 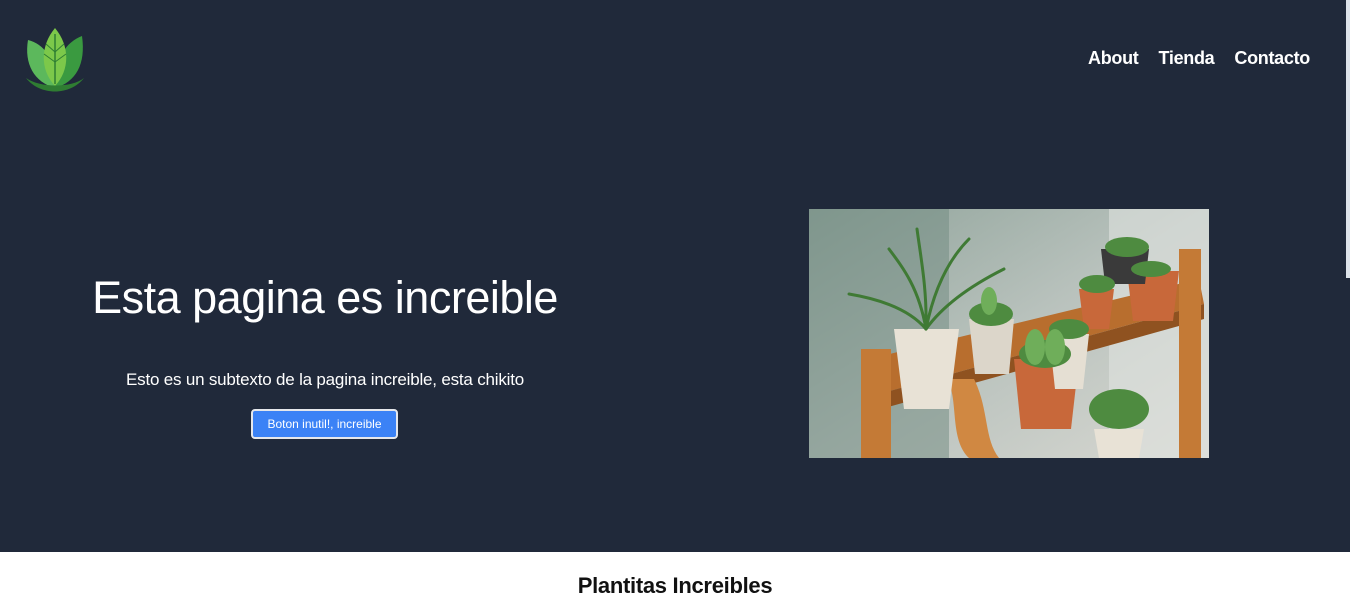 What do you see at coordinates (1348, 139) in the screenshot?
I see `scrollbar-edge` at bounding box center [1348, 139].